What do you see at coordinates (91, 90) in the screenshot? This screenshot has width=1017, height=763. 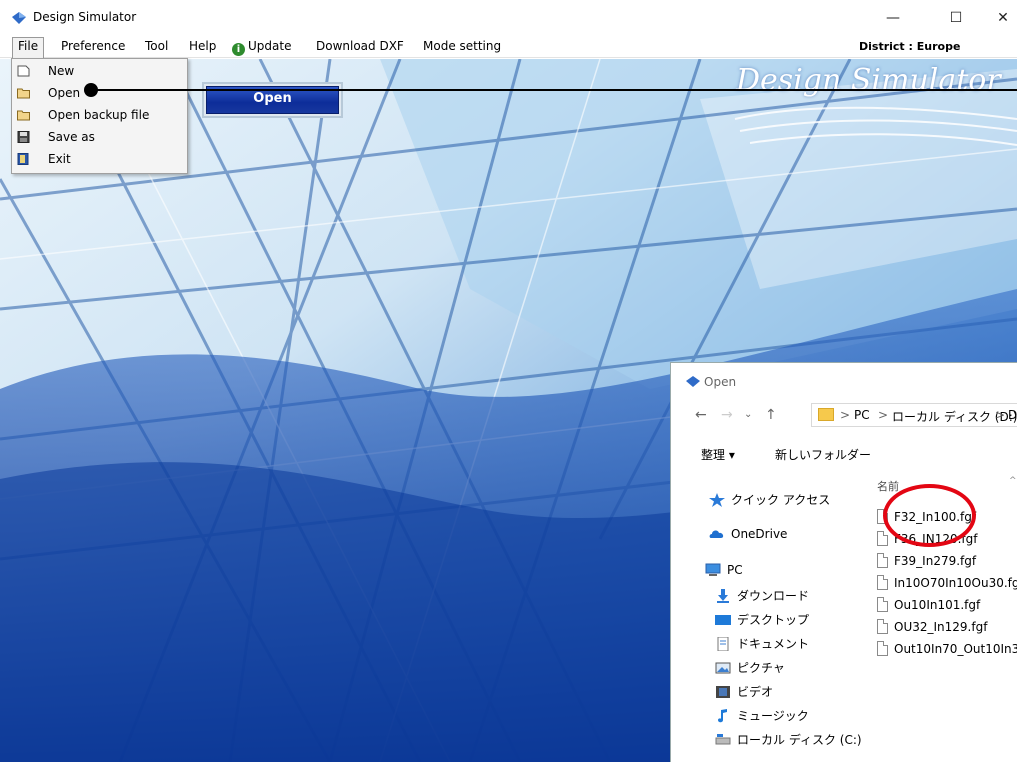 I see `callout-dot` at bounding box center [91, 90].